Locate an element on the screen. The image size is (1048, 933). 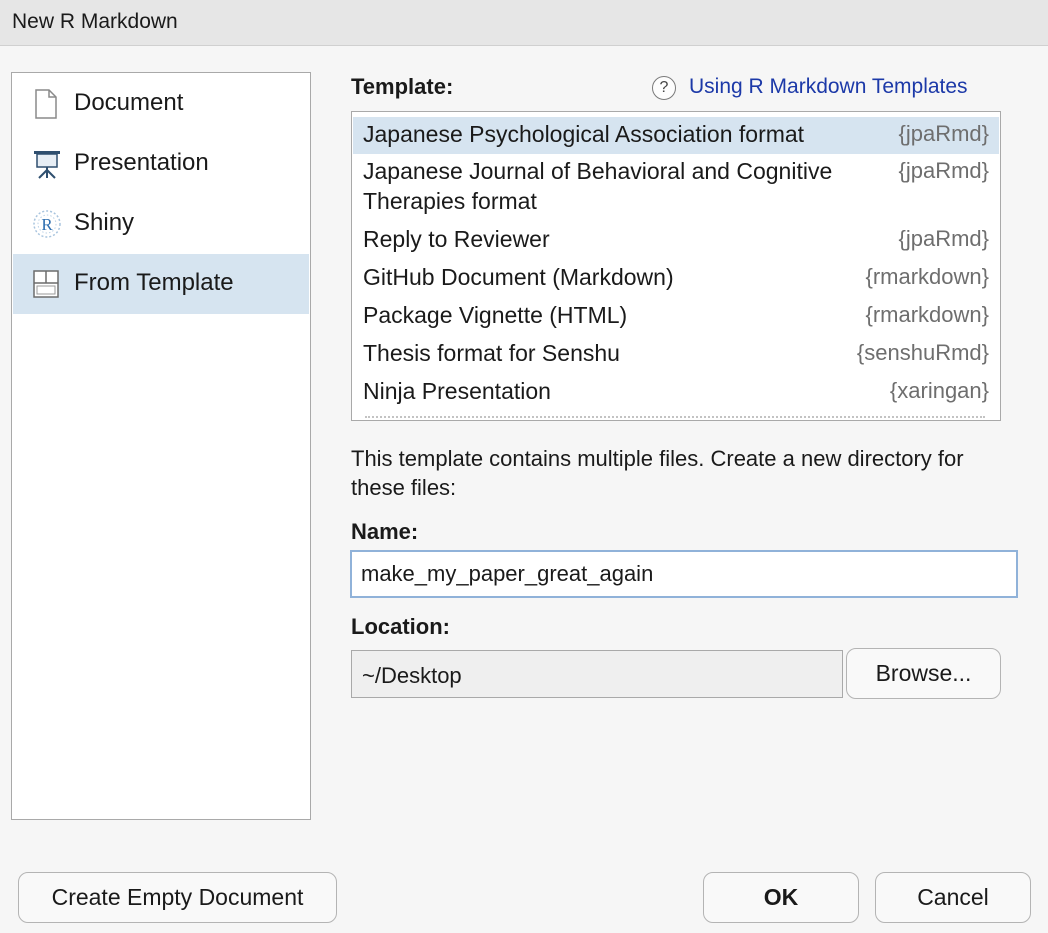
template-name-line2: Therapies format is located at coordinates (450, 201).